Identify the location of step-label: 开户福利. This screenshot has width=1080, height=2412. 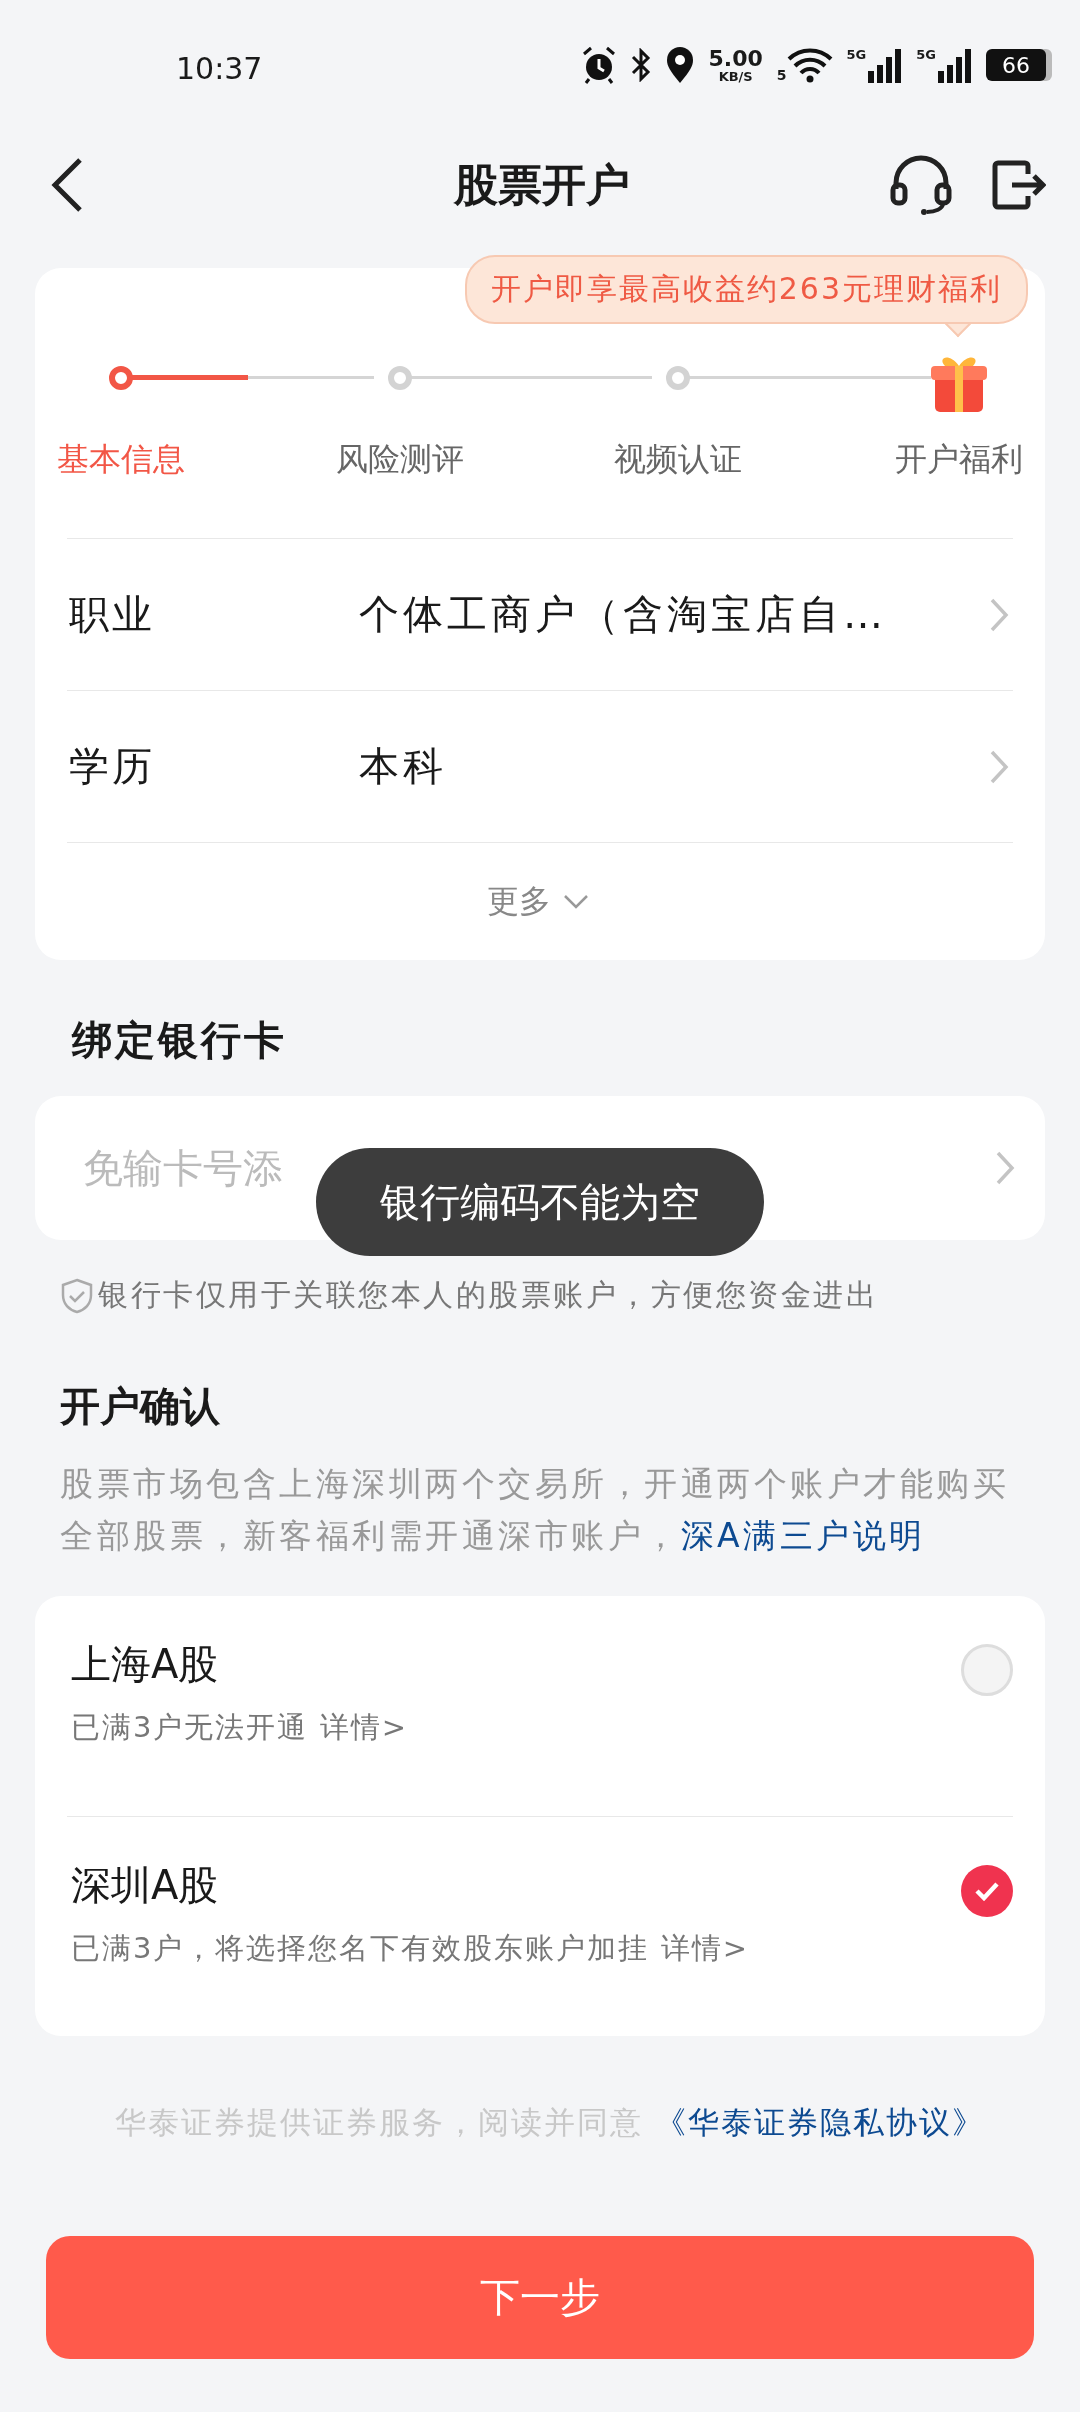
(958, 459).